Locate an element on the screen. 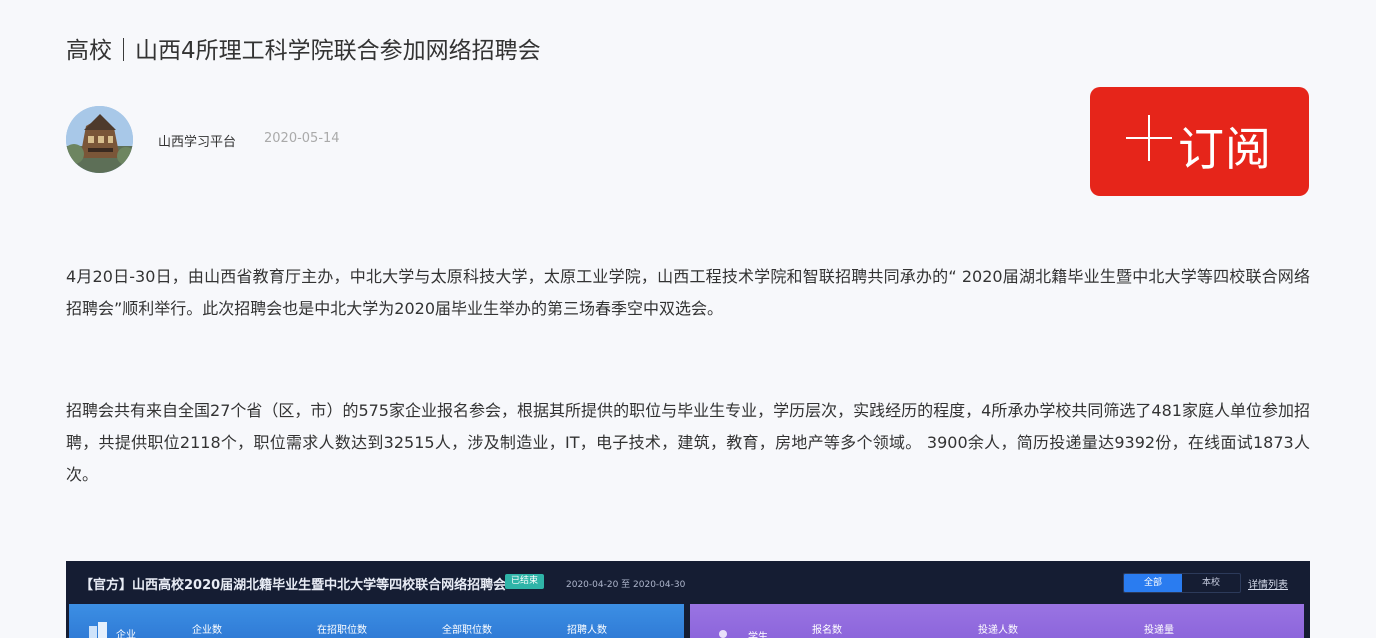 This screenshot has width=1376, height=638. article-title: 高校｜山西4所理工科学院联合参加网络招聘会 is located at coordinates (303, 51).